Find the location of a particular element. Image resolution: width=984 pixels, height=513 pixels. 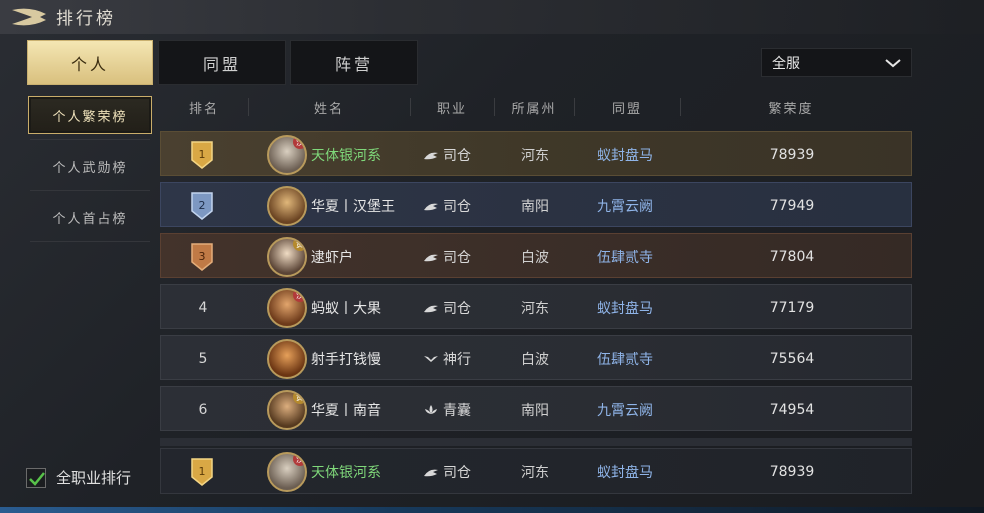

sidebar-item-prosperity: 个人繁荣榜 is located at coordinates (90, 115).